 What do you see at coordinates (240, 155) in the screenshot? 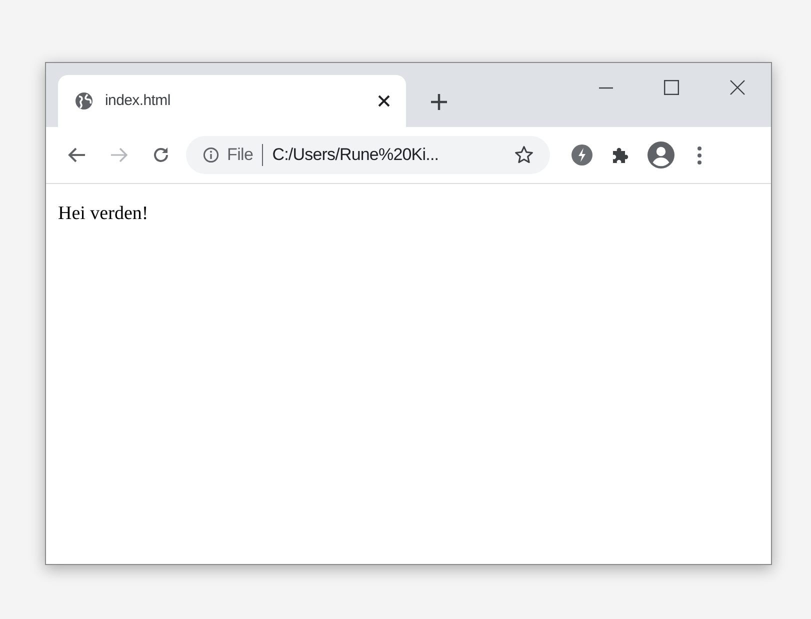
I see `scheme-label: File` at bounding box center [240, 155].